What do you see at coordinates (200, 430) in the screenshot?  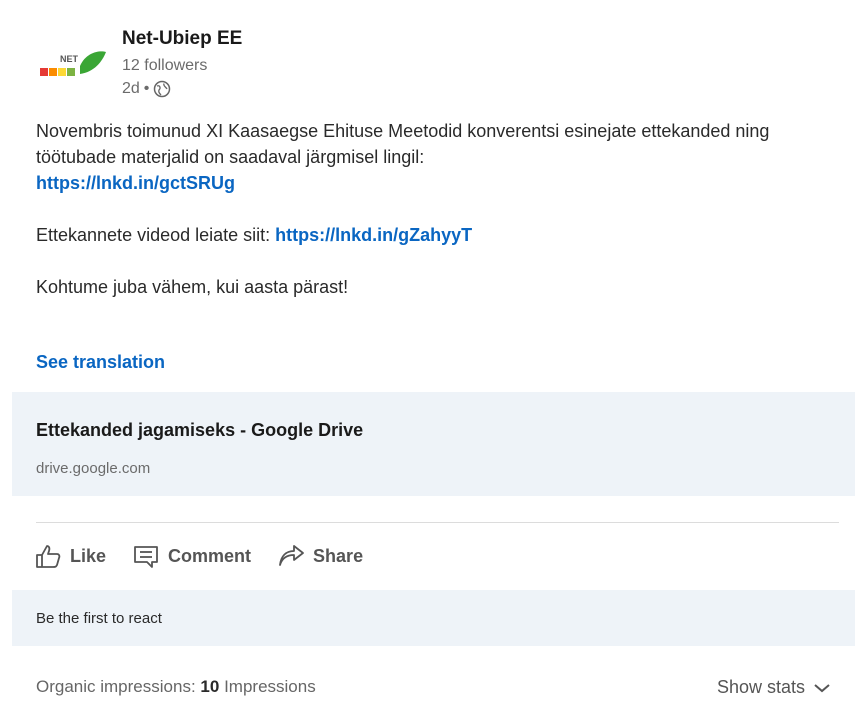 I see `link-card-title: Ettekanded jagamiseks - Google Drive` at bounding box center [200, 430].